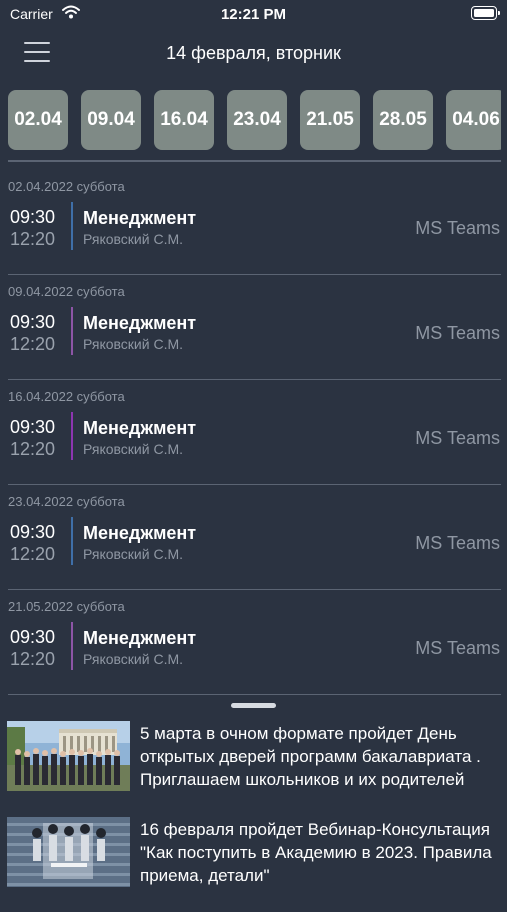  What do you see at coordinates (330, 120) in the screenshot?
I see `date-chip: 21.05` at bounding box center [330, 120].